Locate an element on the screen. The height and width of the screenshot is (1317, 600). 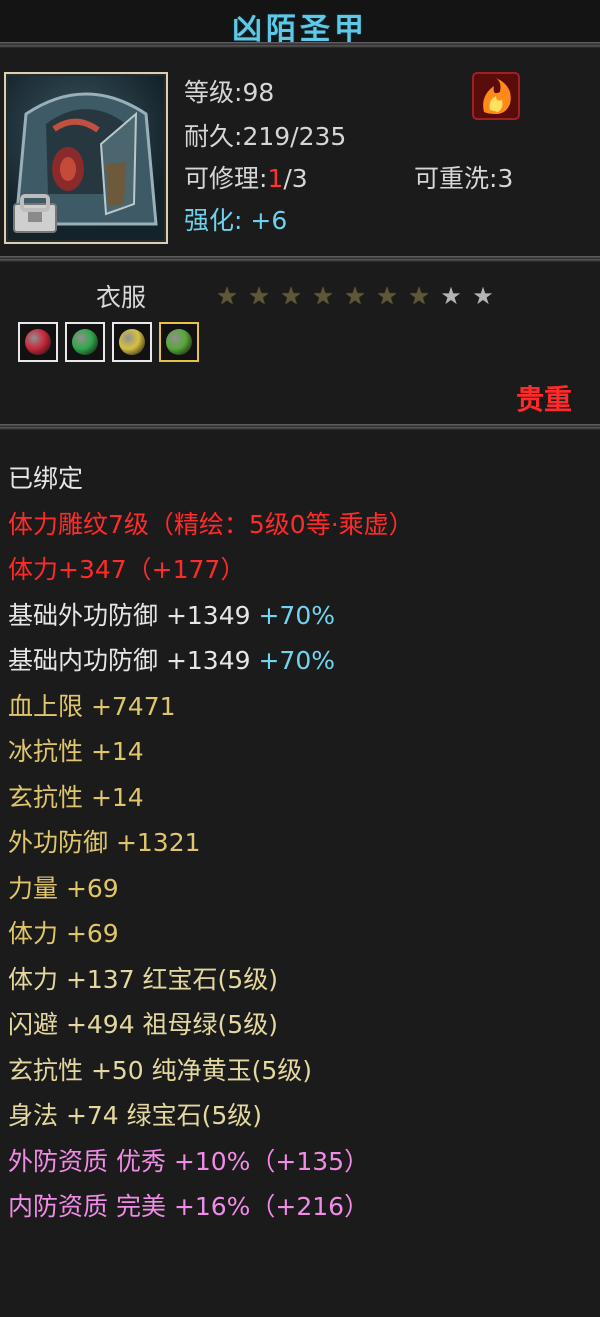
attribute-text: 外功防御 +1321 is located at coordinates (104, 842).